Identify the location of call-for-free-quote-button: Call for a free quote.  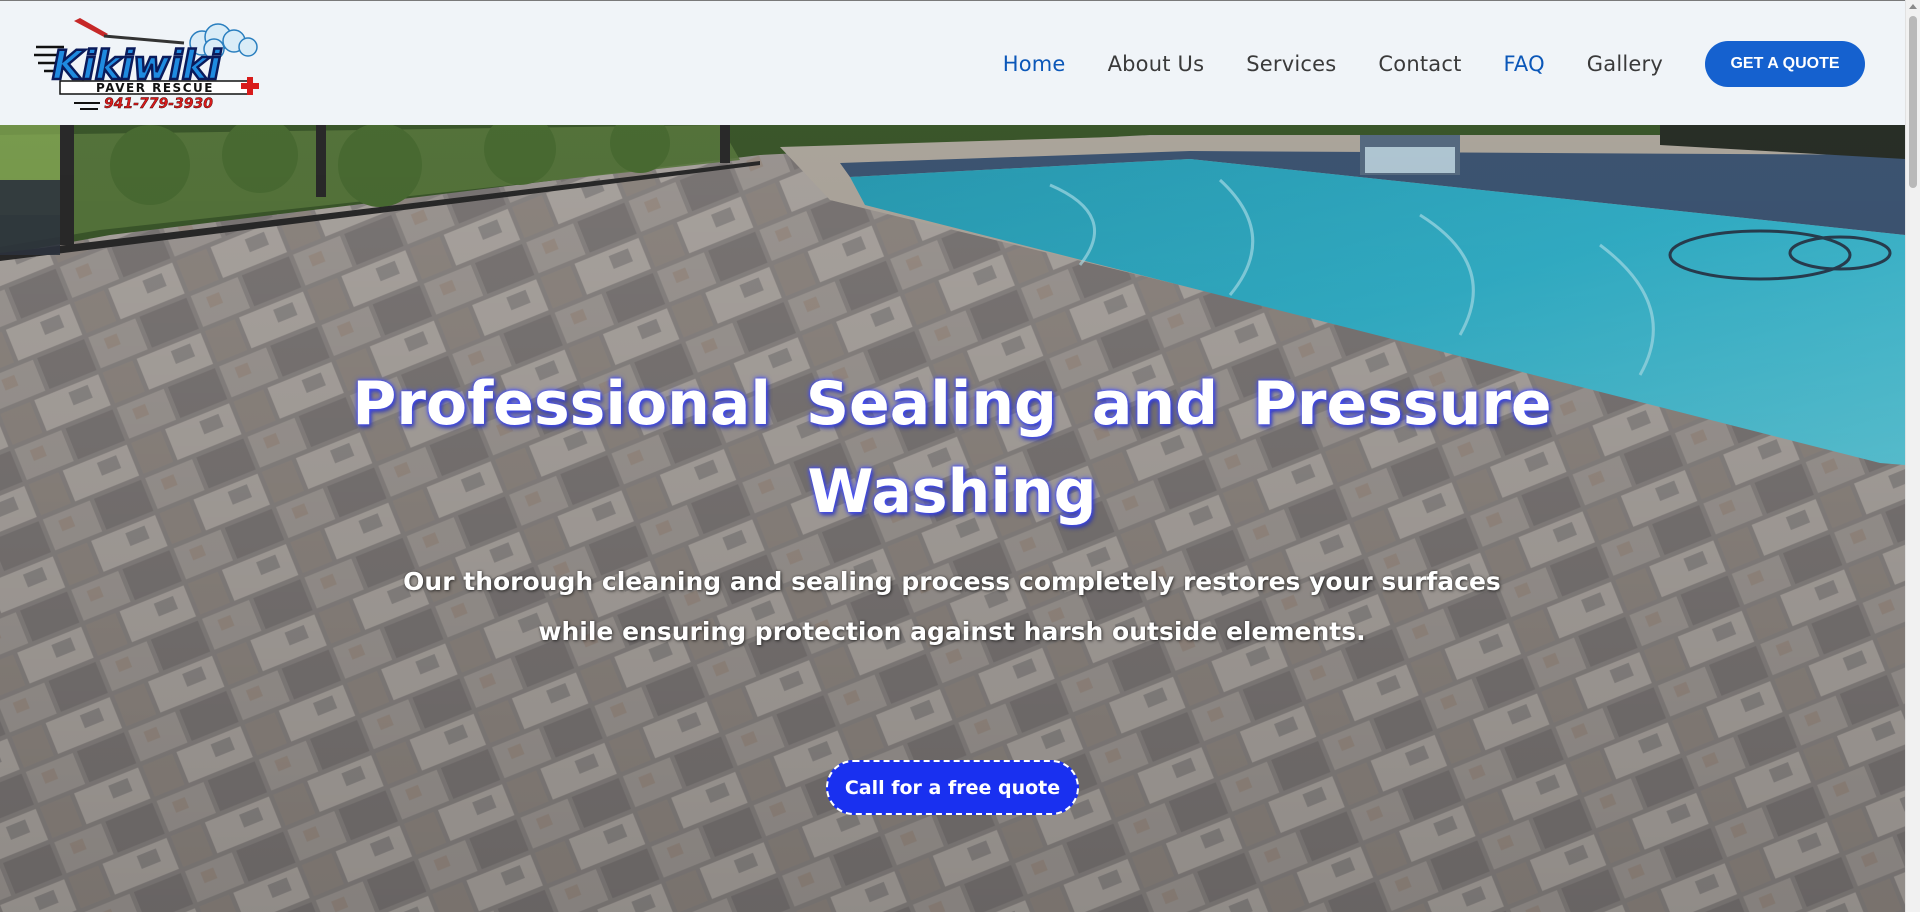
(952, 787).